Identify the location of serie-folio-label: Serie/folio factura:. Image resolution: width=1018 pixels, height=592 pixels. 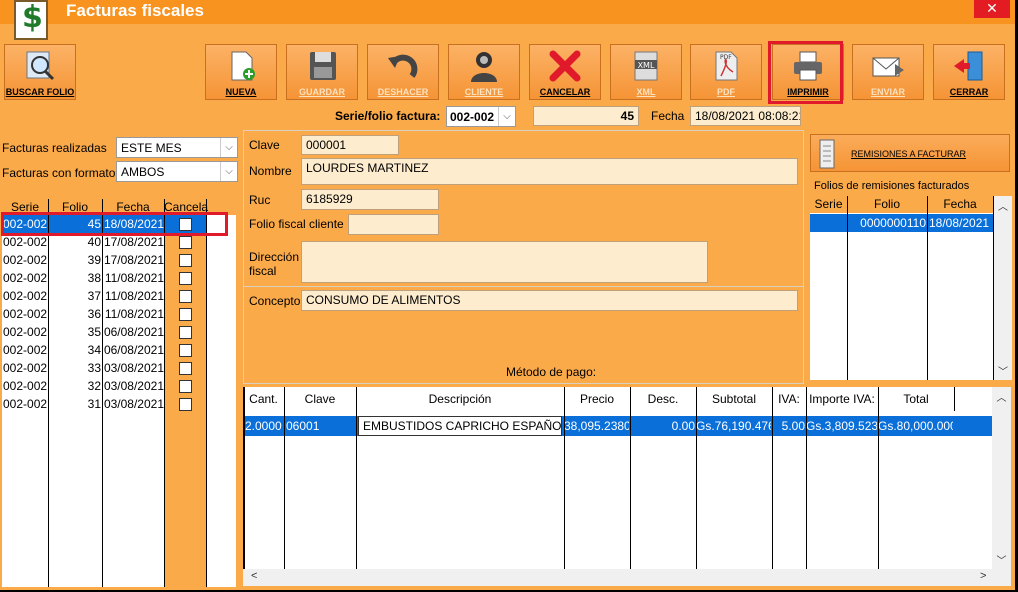
(388, 116).